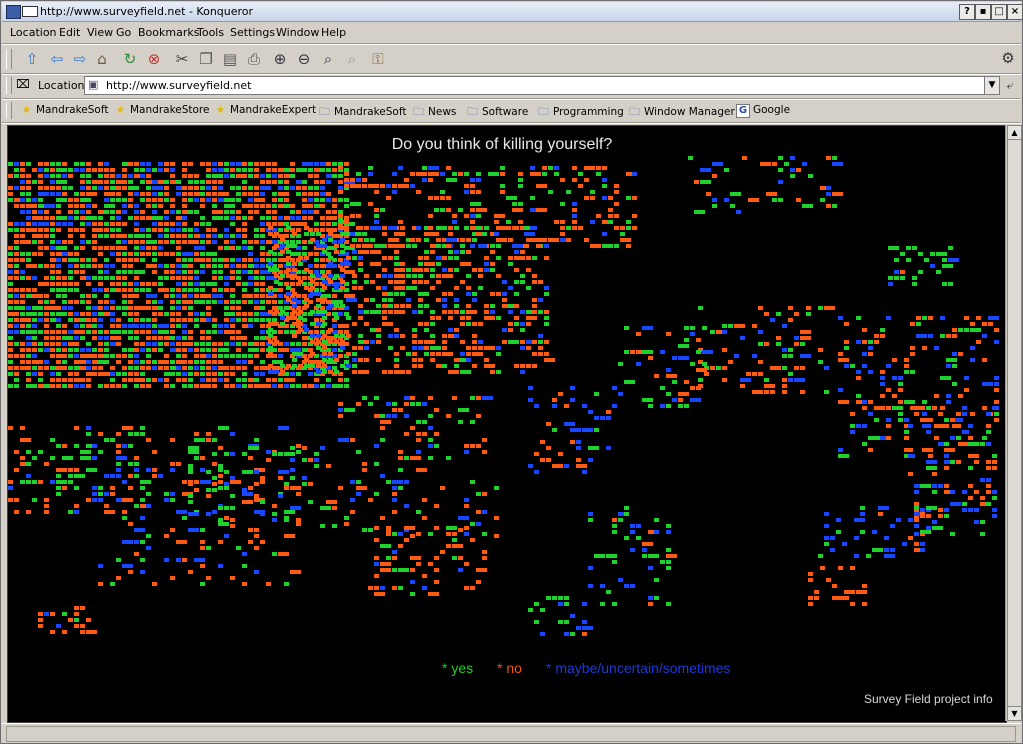 This screenshot has height=744, width=1023. I want to click on url-input: ▣ http://www.surveyfield.net, so click(535, 85).